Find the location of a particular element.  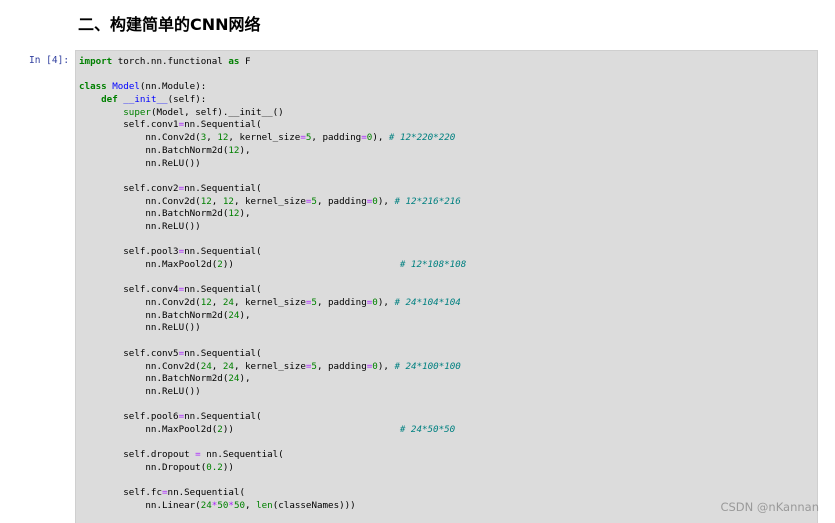

code-line: self.pool3=nn.Sequential( is located at coordinates (272, 252).